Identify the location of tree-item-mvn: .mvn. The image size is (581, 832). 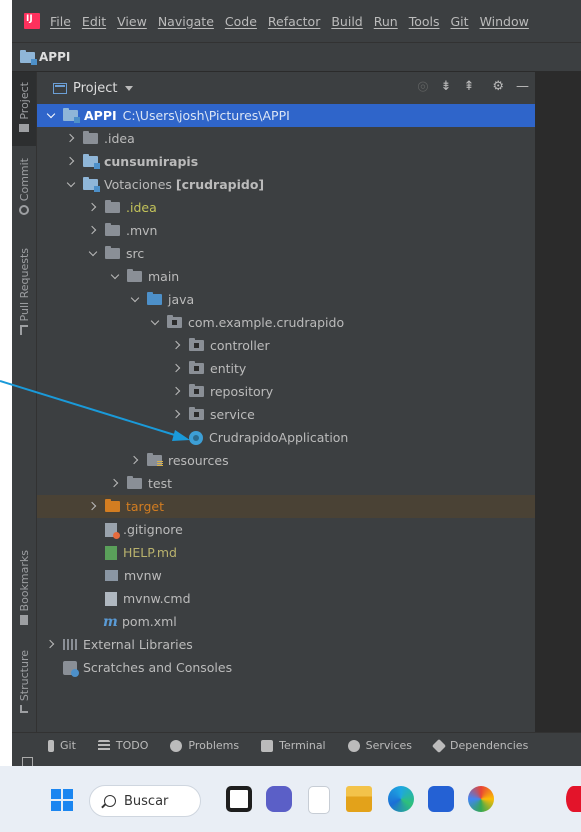
(286, 230).